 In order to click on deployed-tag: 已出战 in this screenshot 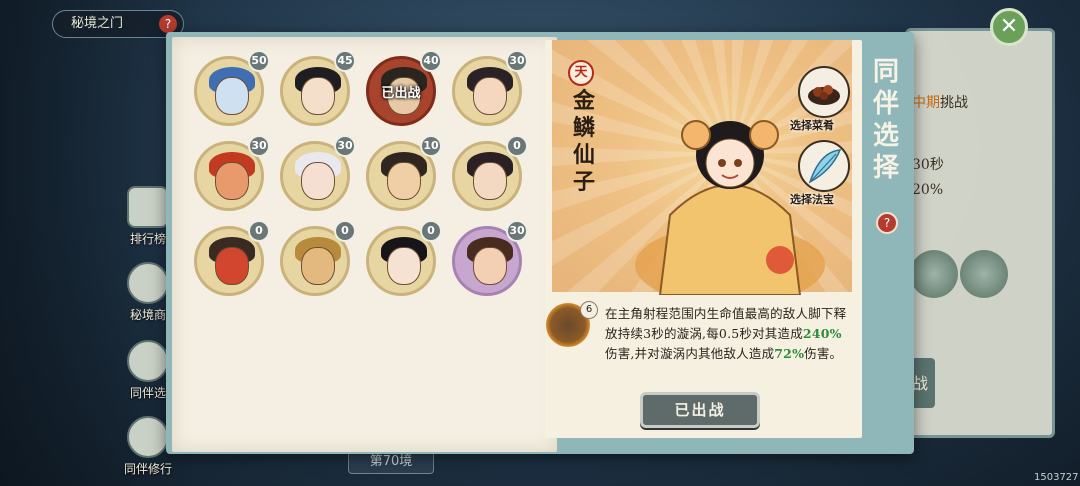, I will do `click(401, 93)`.